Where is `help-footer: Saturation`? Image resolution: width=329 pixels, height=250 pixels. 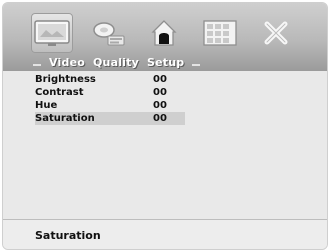 help-footer: Saturation is located at coordinates (165, 234).